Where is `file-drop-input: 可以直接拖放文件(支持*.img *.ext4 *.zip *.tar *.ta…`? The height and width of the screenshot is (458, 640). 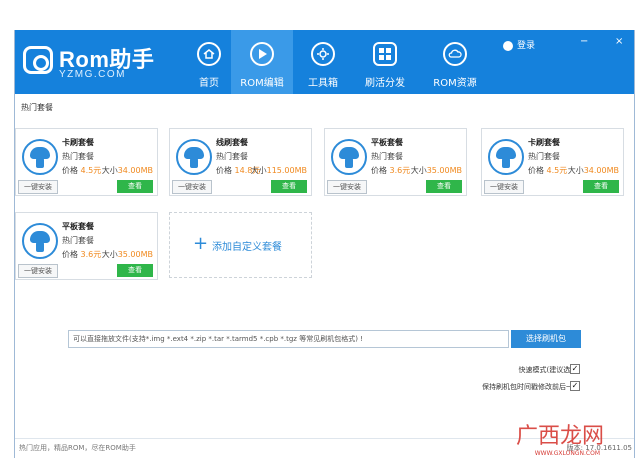 file-drop-input: 可以直接拖放文件(支持*.img *.ext4 *.zip *.tar *.ta… is located at coordinates (288, 339).